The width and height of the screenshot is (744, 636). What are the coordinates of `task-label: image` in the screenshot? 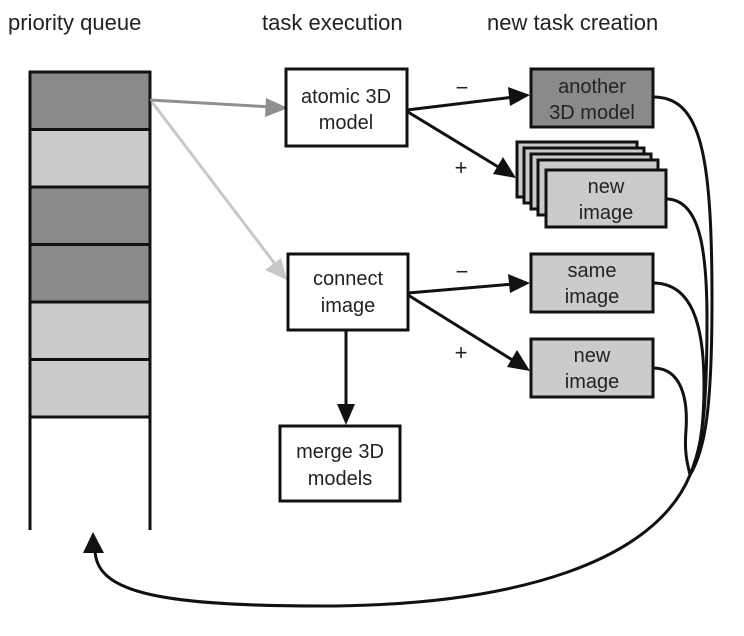 It's located at (348, 306).